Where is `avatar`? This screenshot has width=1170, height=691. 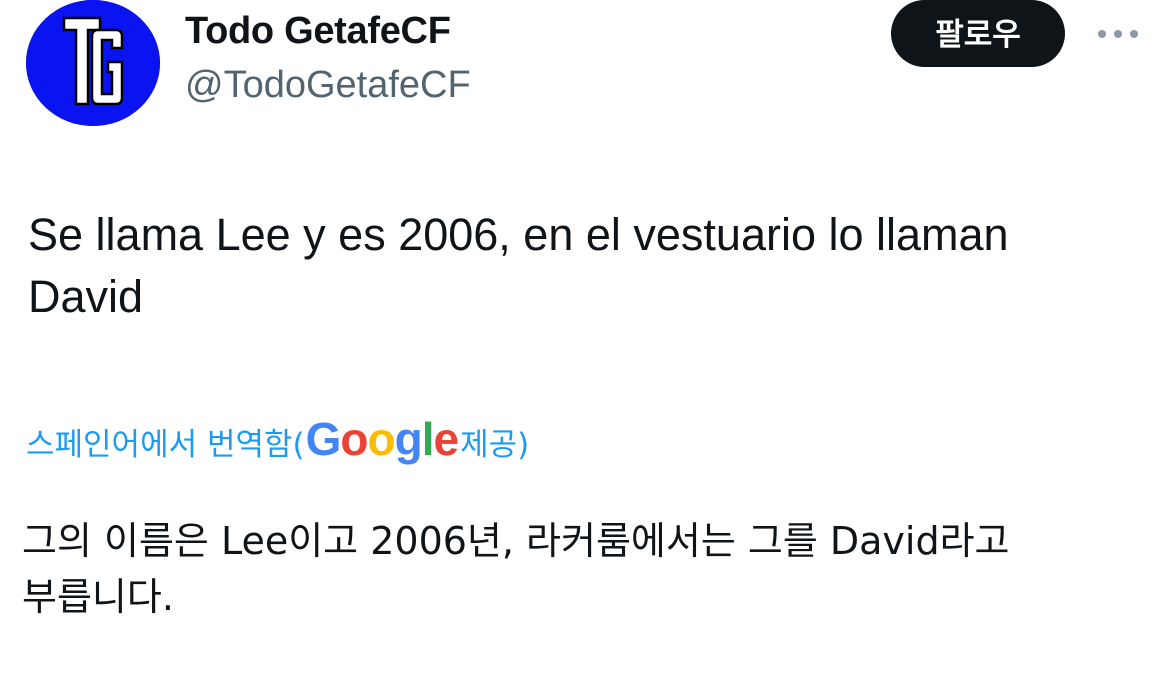
avatar is located at coordinates (93, 63).